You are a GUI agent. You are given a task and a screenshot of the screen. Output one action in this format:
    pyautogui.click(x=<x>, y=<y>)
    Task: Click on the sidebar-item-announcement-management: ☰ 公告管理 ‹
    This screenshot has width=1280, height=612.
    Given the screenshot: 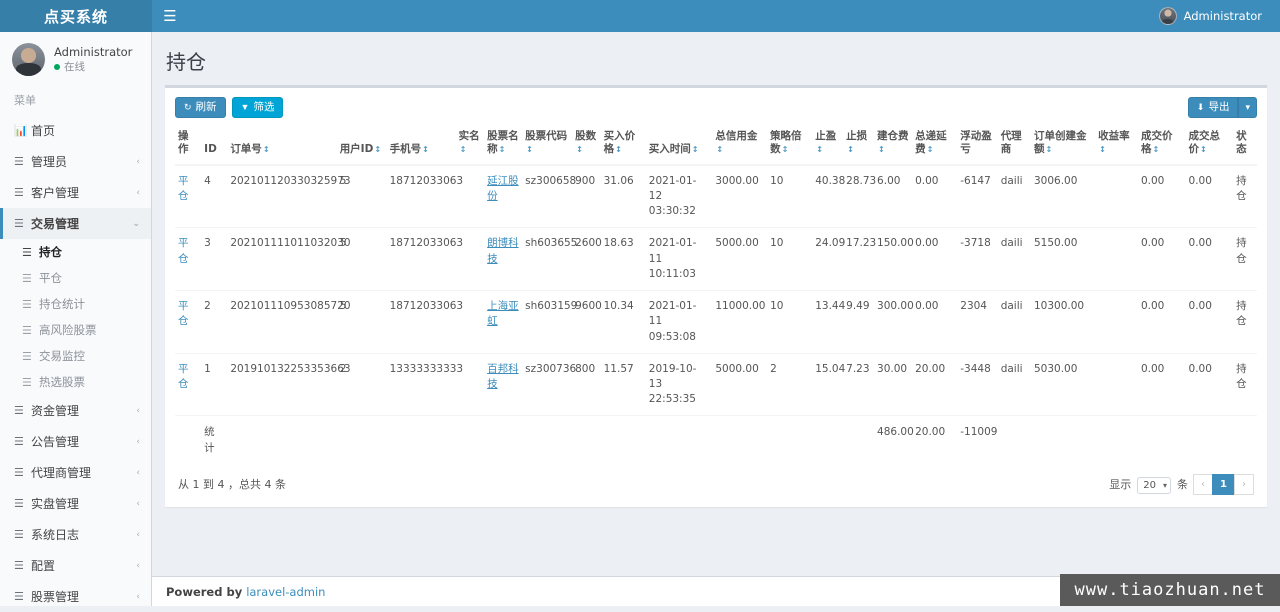 What is the action you would take?
    pyautogui.click(x=75, y=441)
    